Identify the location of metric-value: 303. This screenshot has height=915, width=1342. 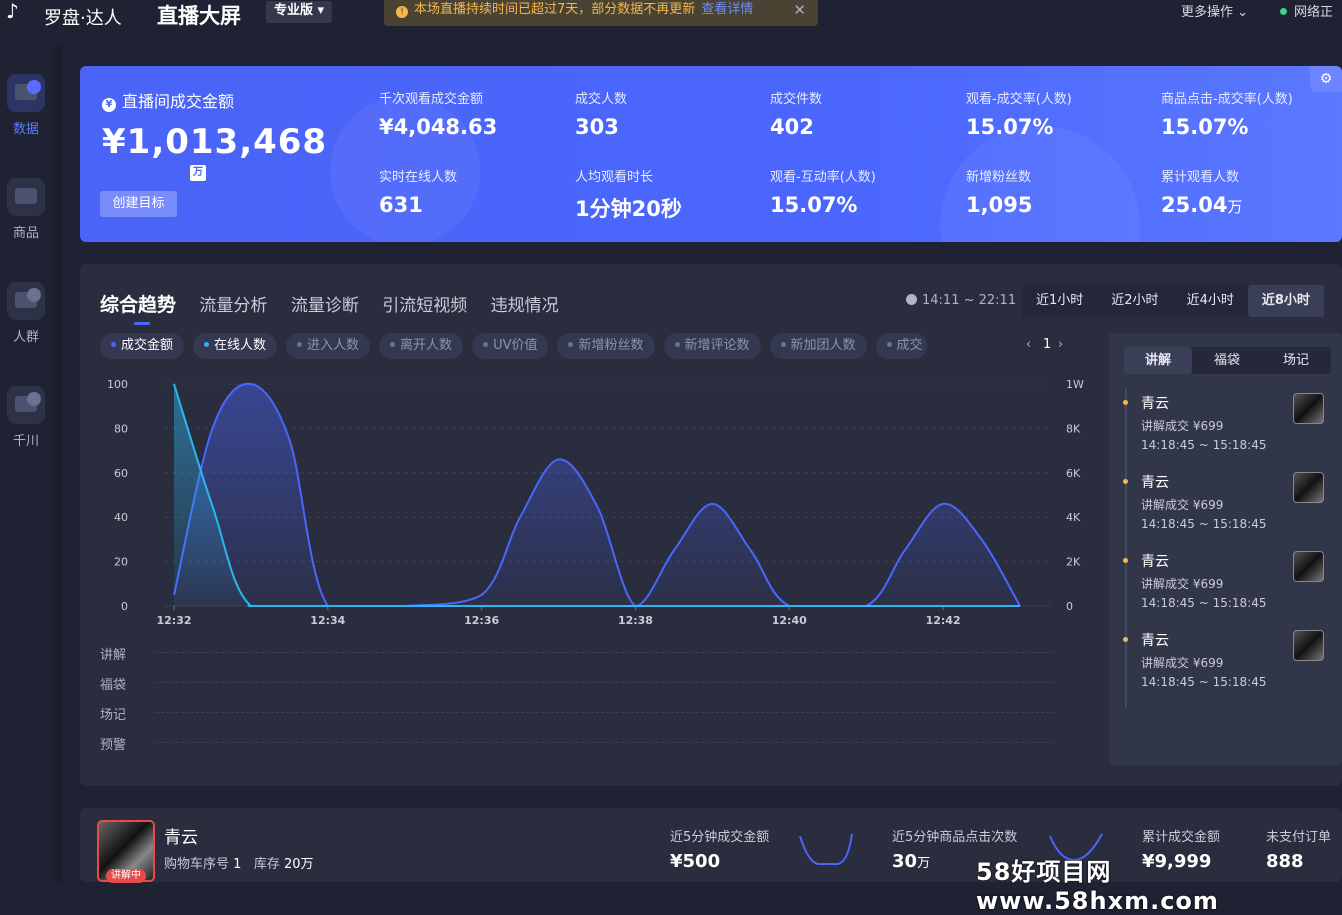
(597, 127).